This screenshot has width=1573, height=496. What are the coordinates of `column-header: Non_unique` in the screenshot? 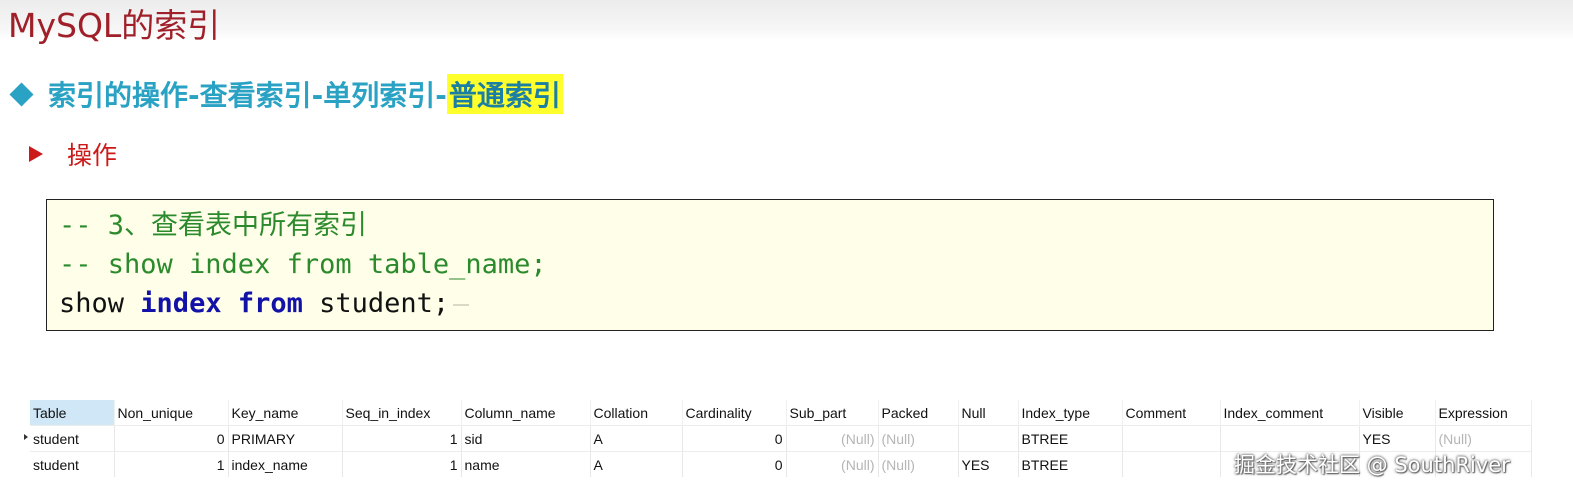 It's located at (171, 413).